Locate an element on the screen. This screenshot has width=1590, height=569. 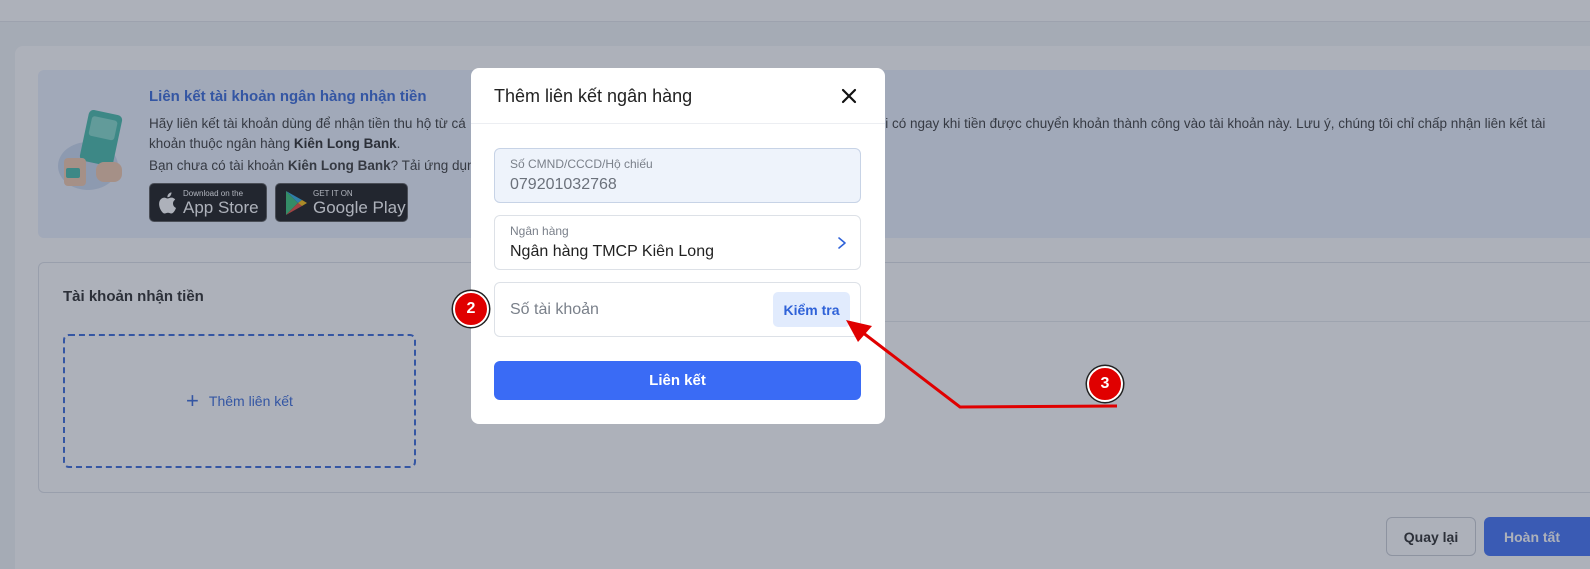
account-number-field: Kiểm tra is located at coordinates (677, 309).